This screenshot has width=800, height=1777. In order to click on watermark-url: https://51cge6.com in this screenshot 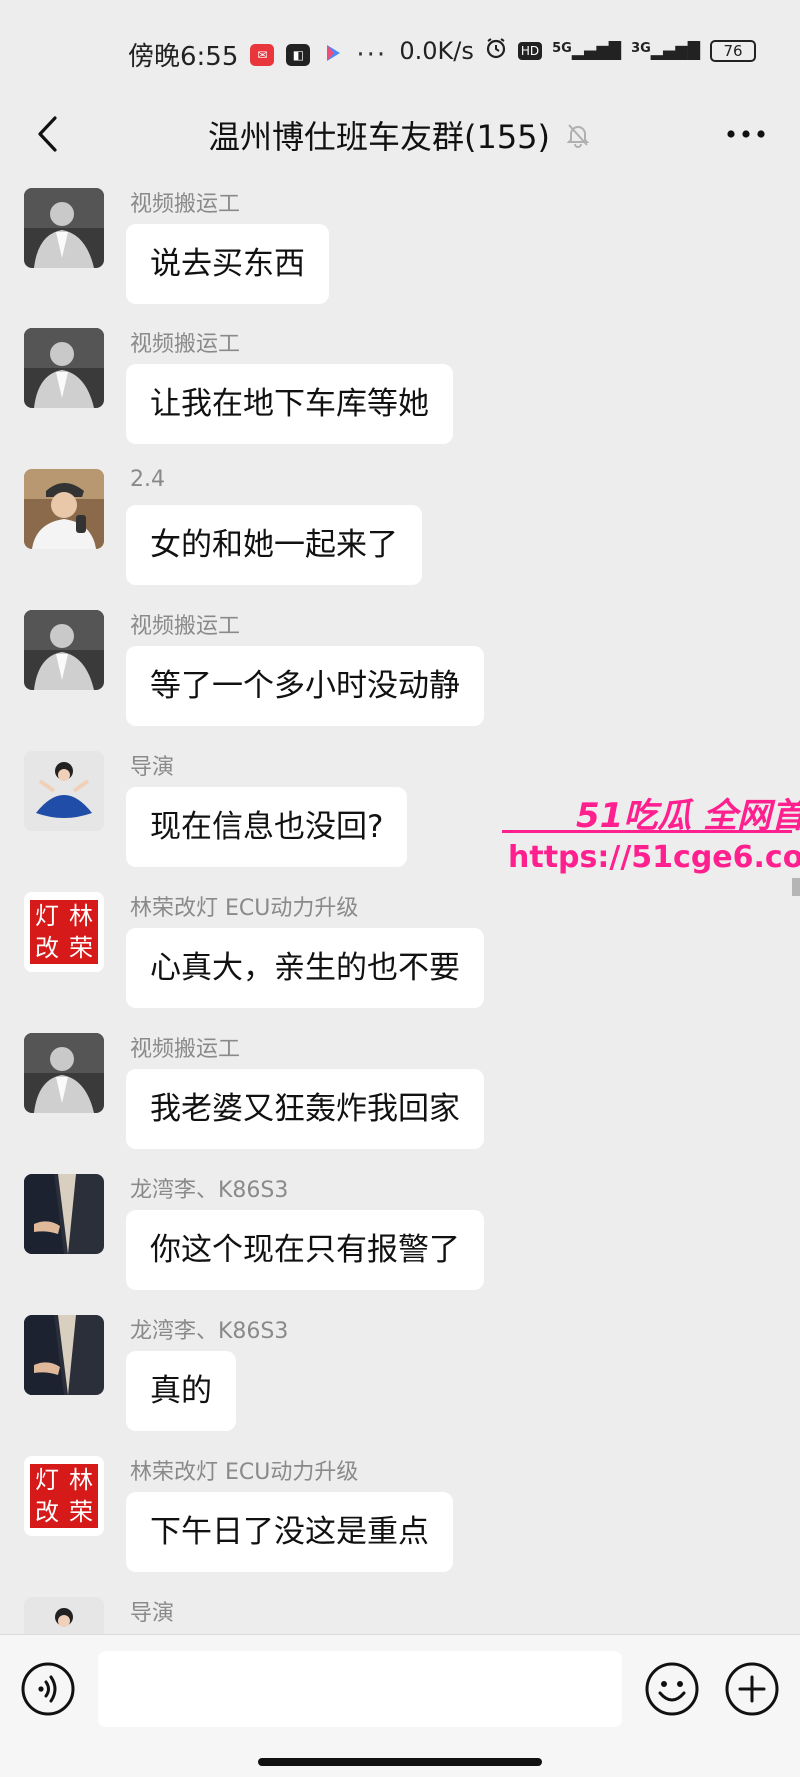, I will do `click(654, 857)`.